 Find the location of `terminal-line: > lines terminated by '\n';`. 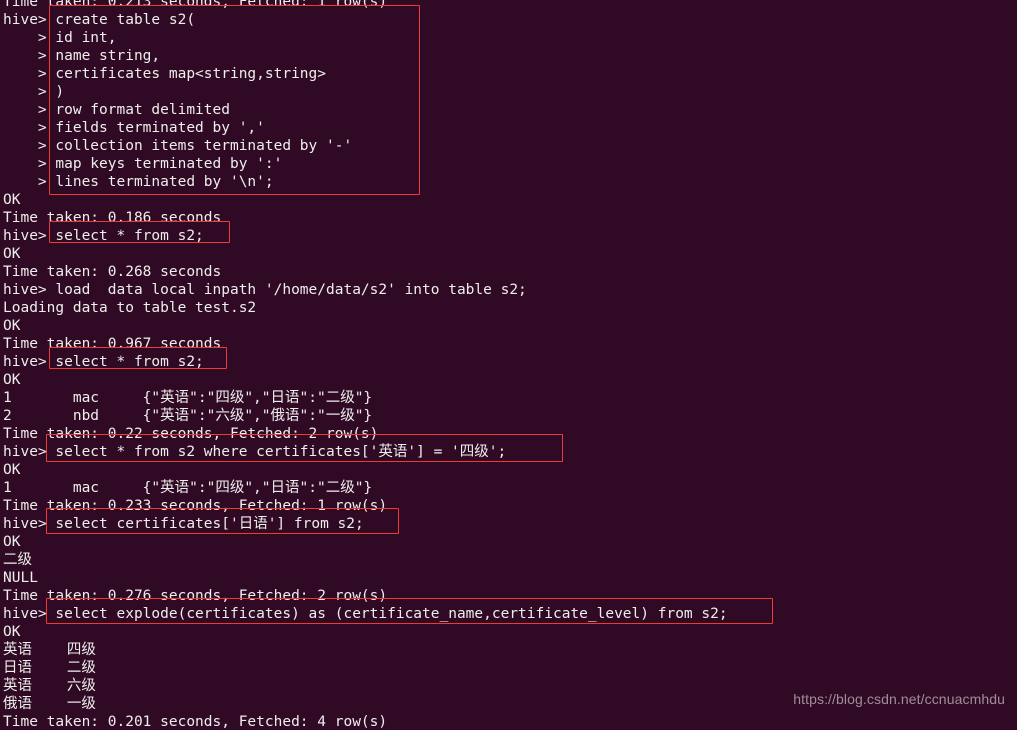

terminal-line: > lines terminated by '\n'; is located at coordinates (138, 182).